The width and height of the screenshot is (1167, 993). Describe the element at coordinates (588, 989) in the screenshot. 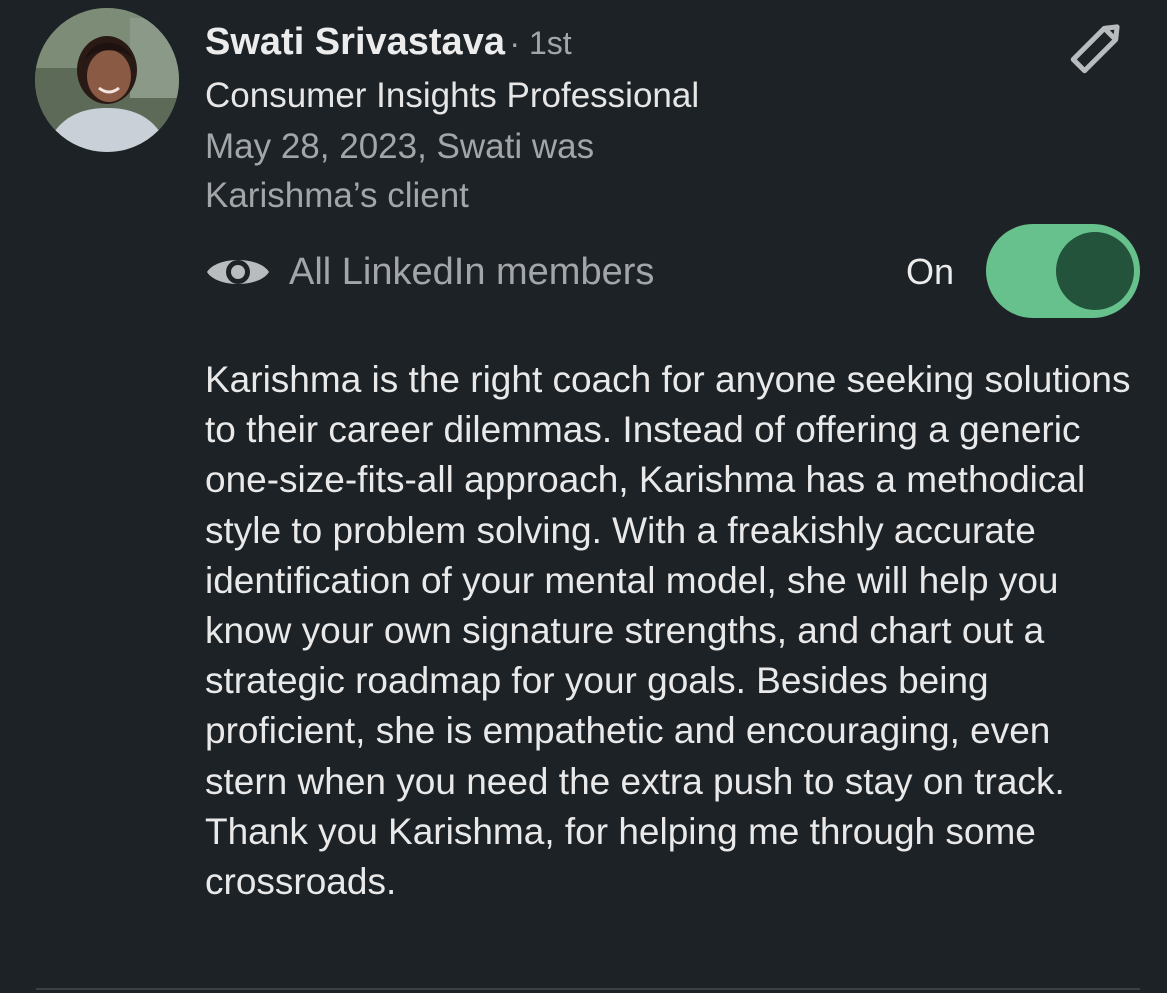

I see `divider` at that location.